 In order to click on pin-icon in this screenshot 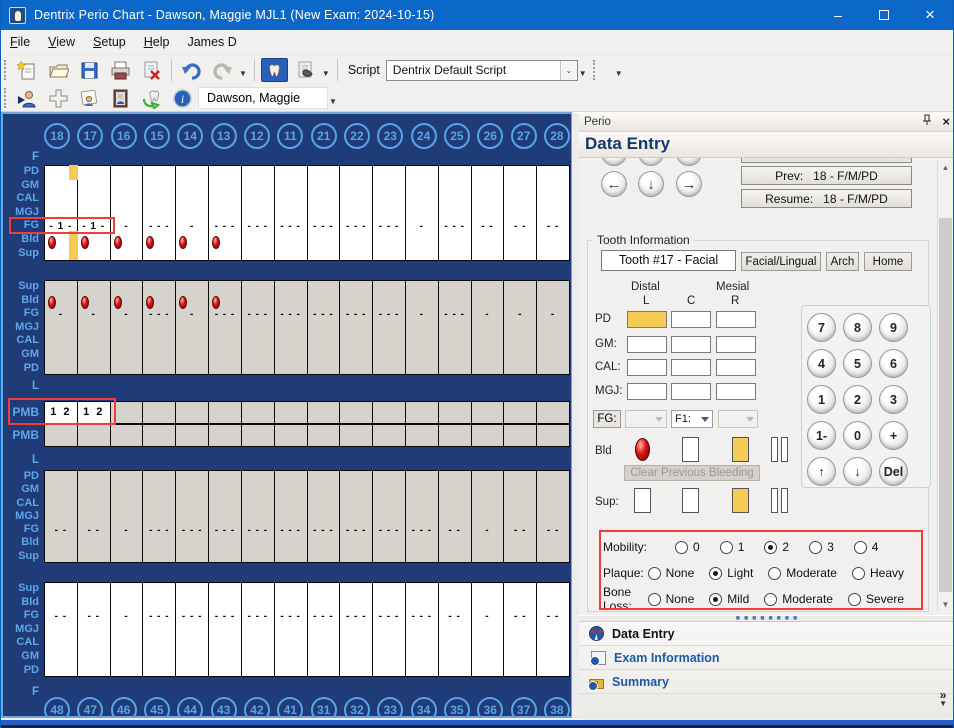, I will do `click(927, 121)`.